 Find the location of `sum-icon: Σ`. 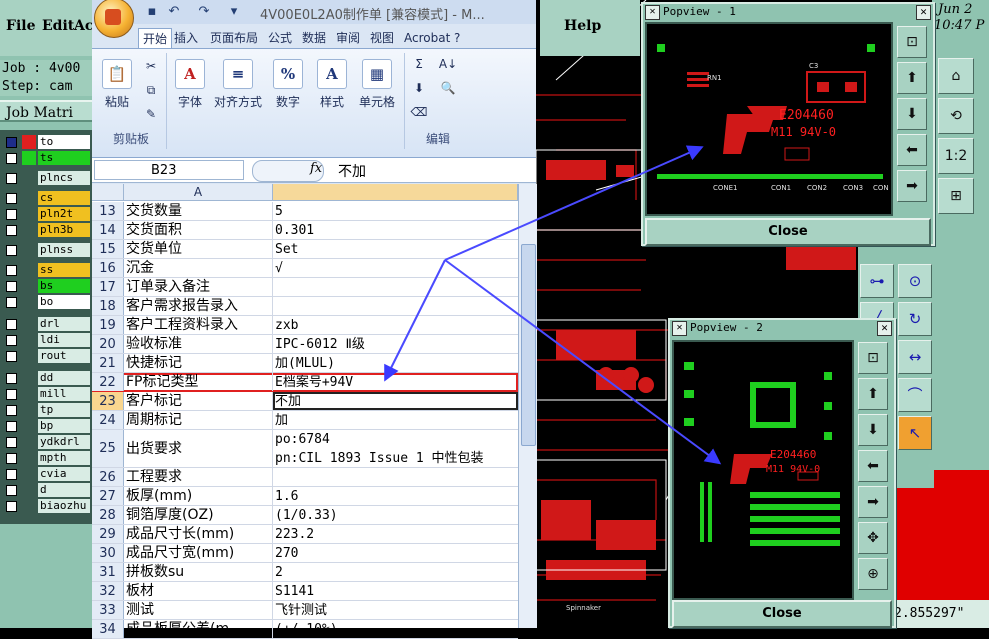

sum-icon: Σ is located at coordinates (419, 64).